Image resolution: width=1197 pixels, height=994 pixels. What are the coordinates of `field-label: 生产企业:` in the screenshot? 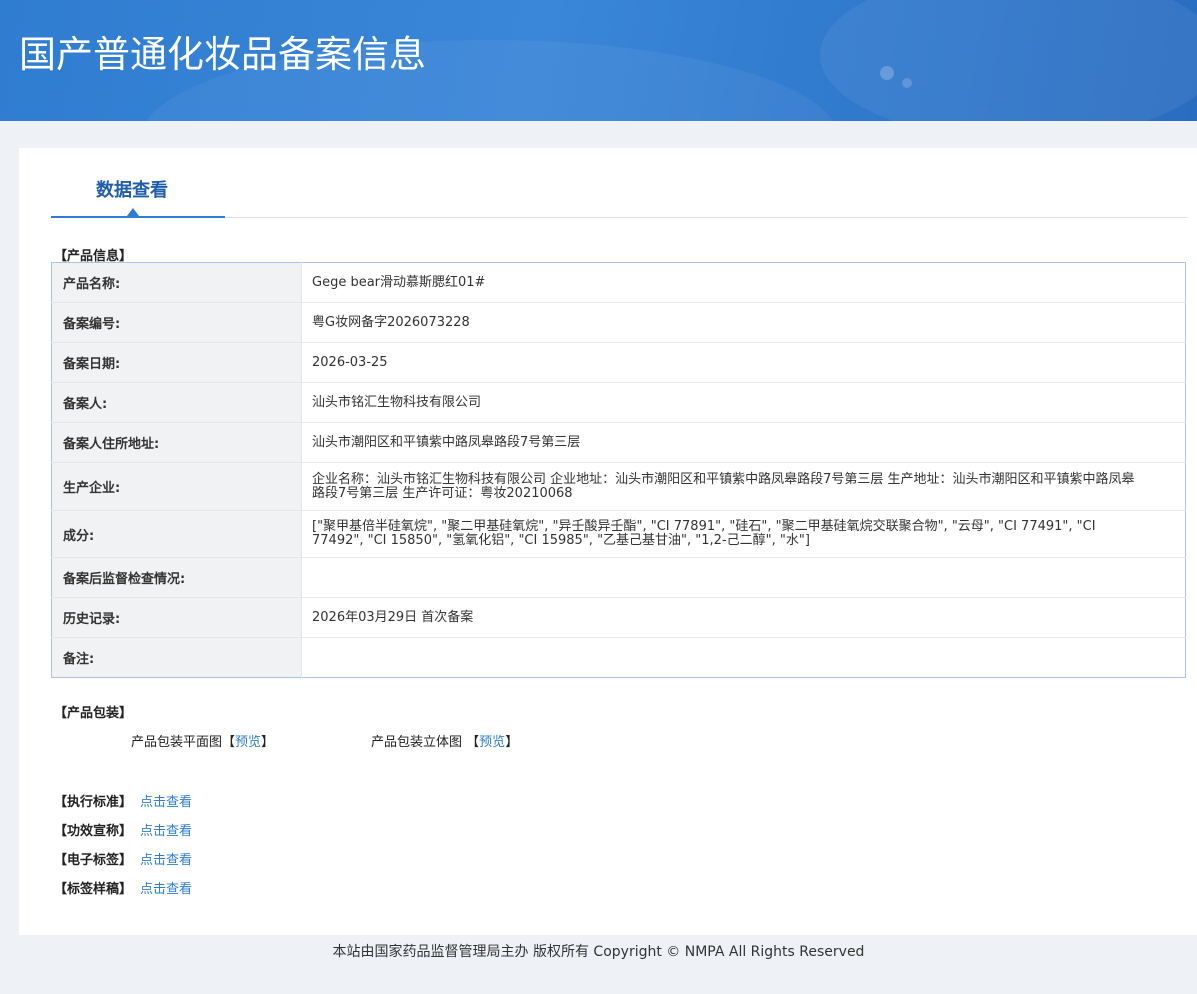 It's located at (176, 486).